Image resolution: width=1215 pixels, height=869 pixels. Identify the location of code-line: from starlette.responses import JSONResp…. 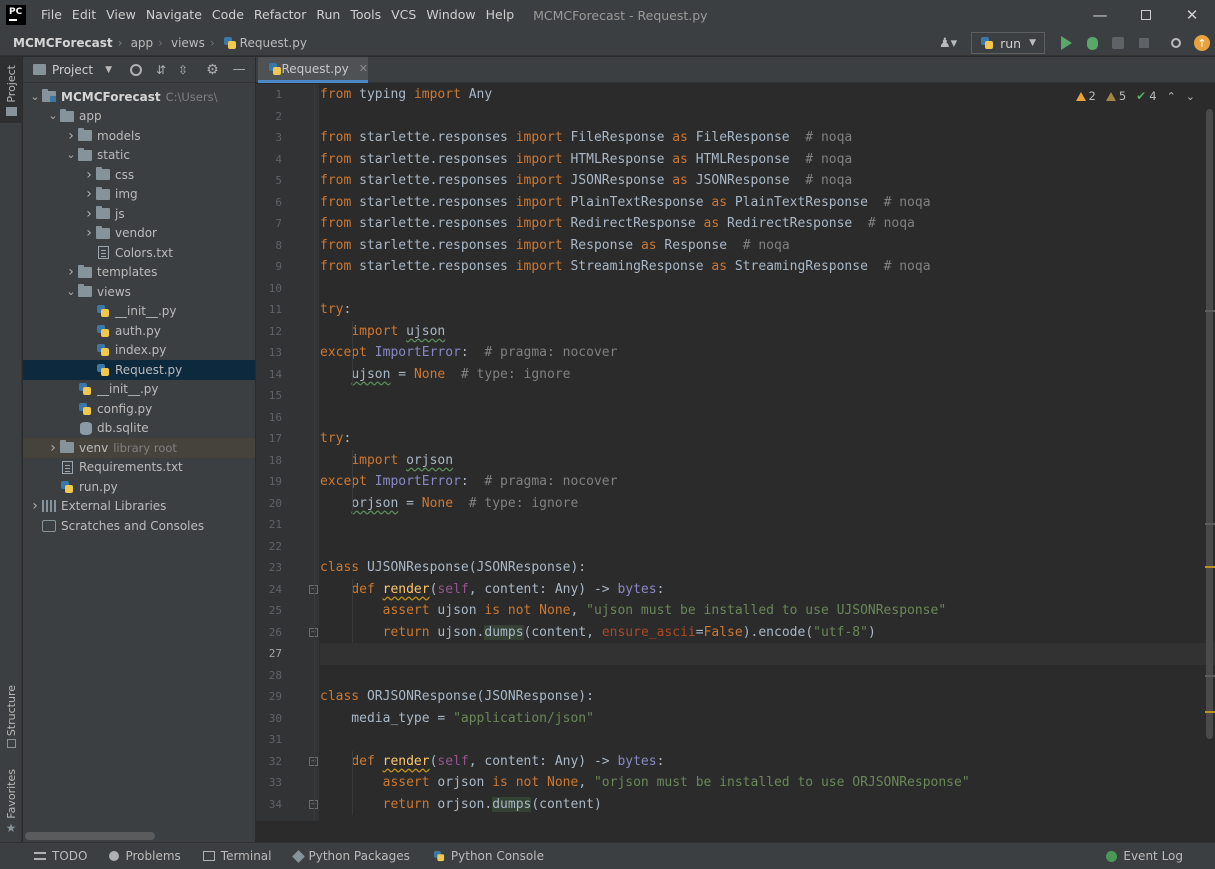
(767, 181).